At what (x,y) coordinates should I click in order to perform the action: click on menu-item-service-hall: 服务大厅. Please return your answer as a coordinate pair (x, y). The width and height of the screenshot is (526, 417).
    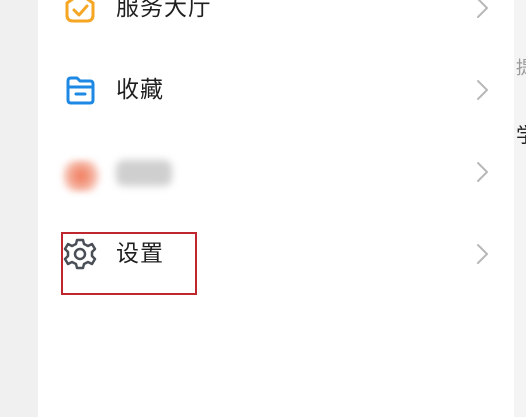
    Looking at the image, I should click on (276, 20).